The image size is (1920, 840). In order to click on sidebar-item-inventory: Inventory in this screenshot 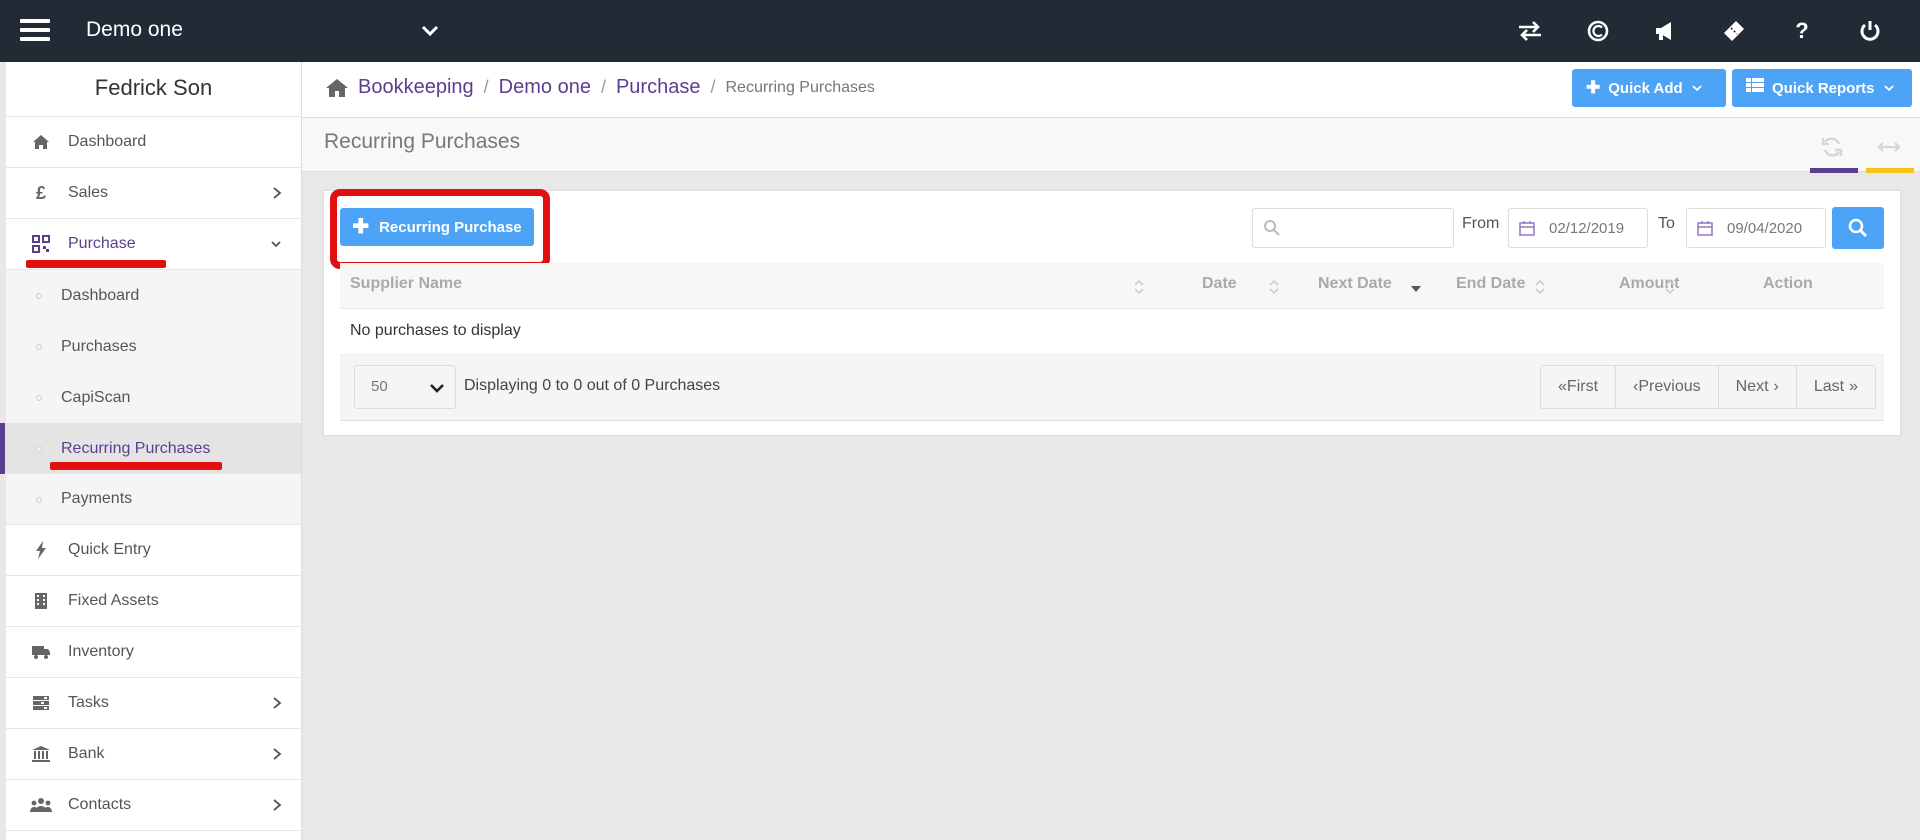, I will do `click(153, 652)`.